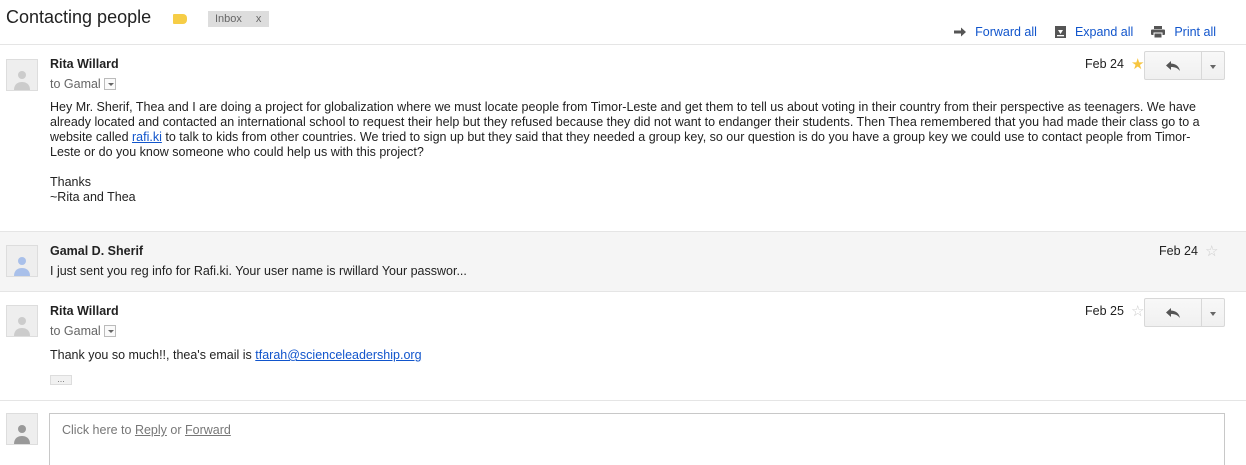 Image resolution: width=1246 pixels, height=465 pixels. What do you see at coordinates (208, 430) in the screenshot?
I see `forward-link: Forward` at bounding box center [208, 430].